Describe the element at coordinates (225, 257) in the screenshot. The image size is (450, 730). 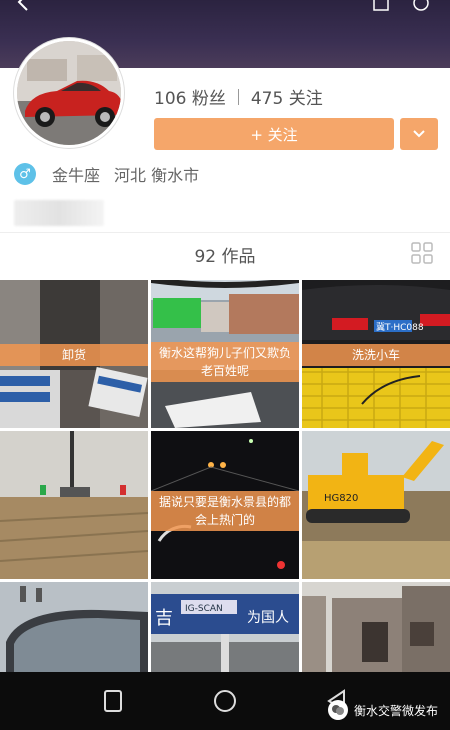
I see `works-count: 92 作品` at that location.